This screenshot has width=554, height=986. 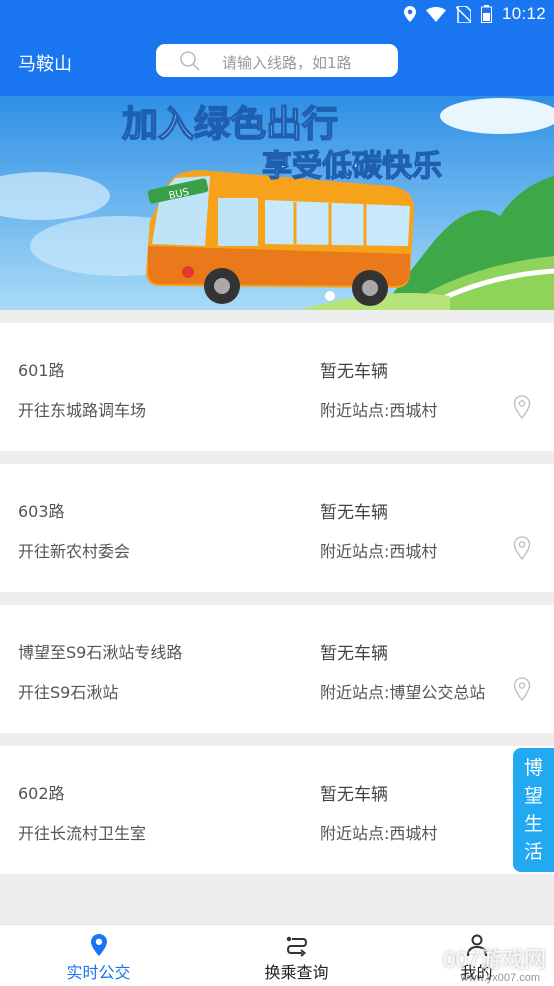 What do you see at coordinates (296, 946) in the screenshot?
I see `transfer-icon` at bounding box center [296, 946].